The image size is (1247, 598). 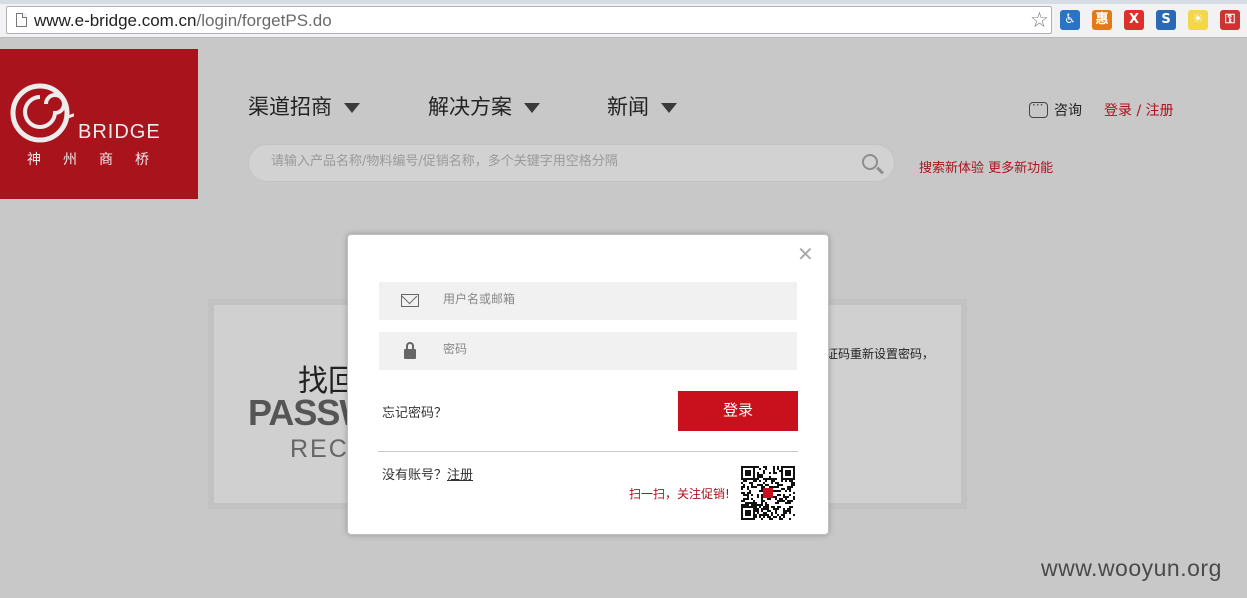 I want to click on x-icon: X, so click(x=1134, y=20).